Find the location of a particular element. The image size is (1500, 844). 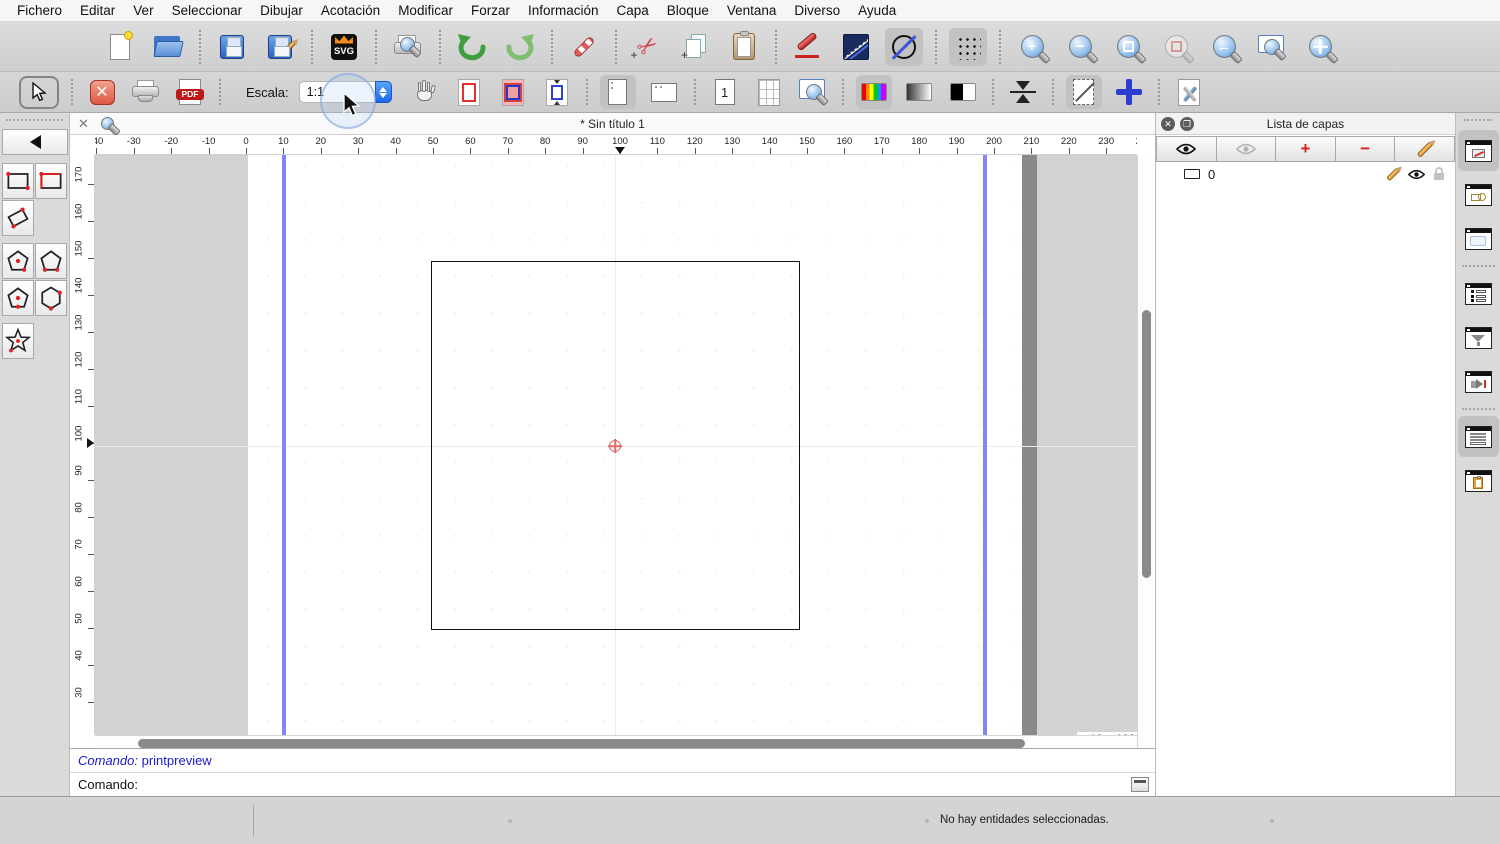

polygon-hexagon-tool is located at coordinates (51, 298).